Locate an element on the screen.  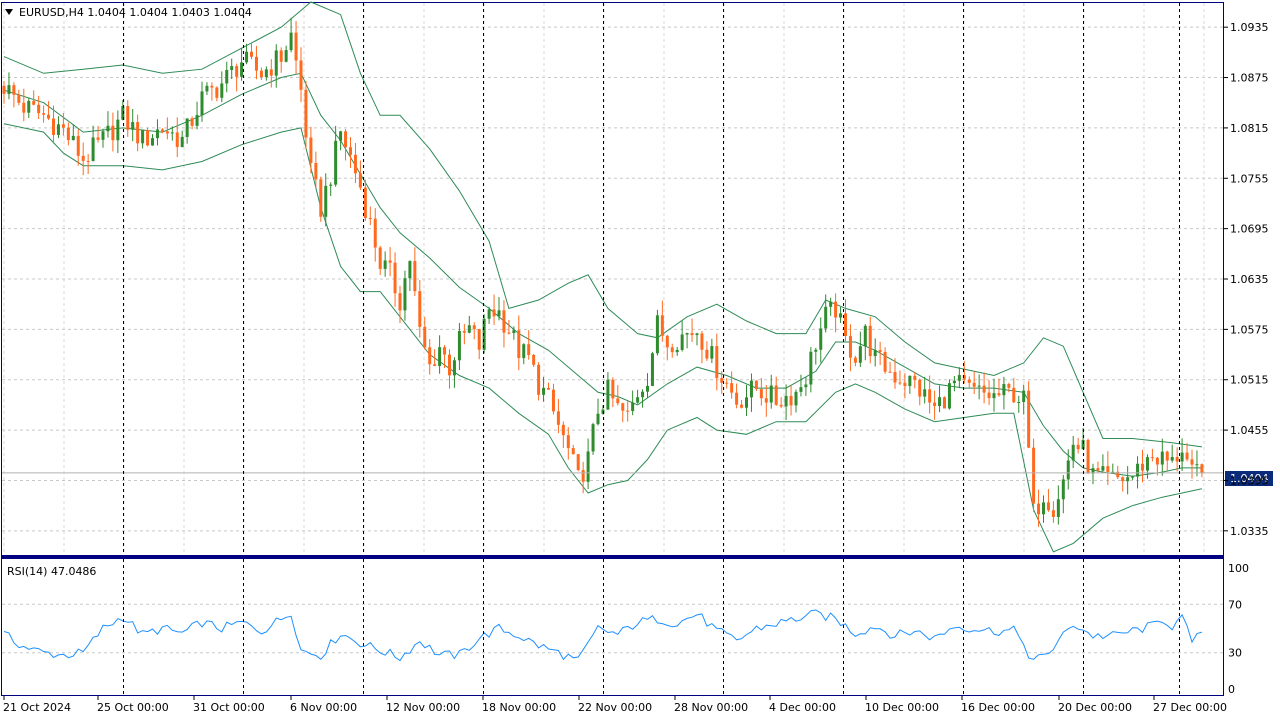
price-axis-label: 1.0755 is located at coordinates (1249, 178).